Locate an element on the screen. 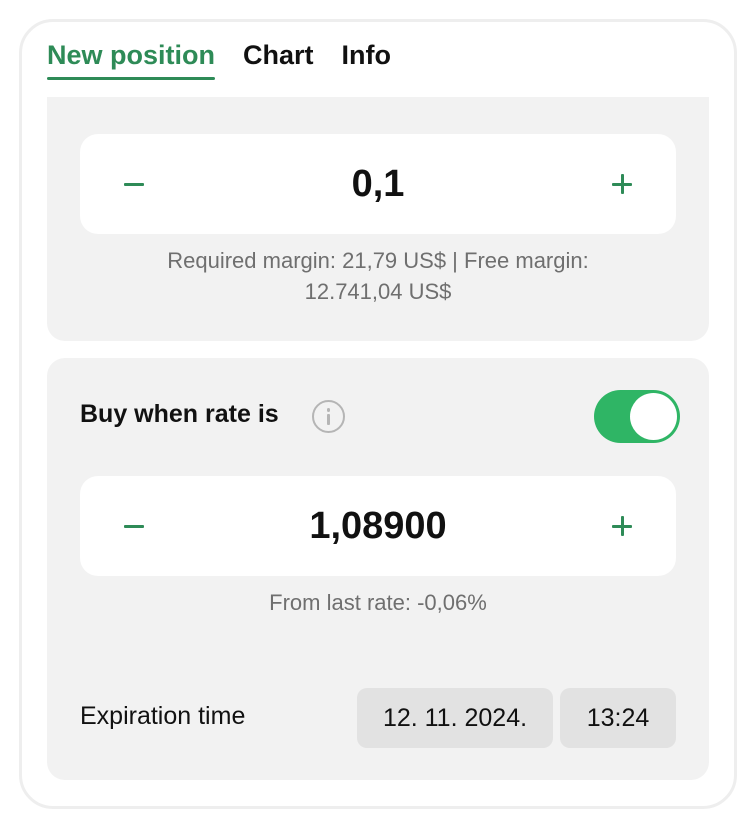 This screenshot has height=828, width=756. rate-value: 1,08900 is located at coordinates (378, 526).